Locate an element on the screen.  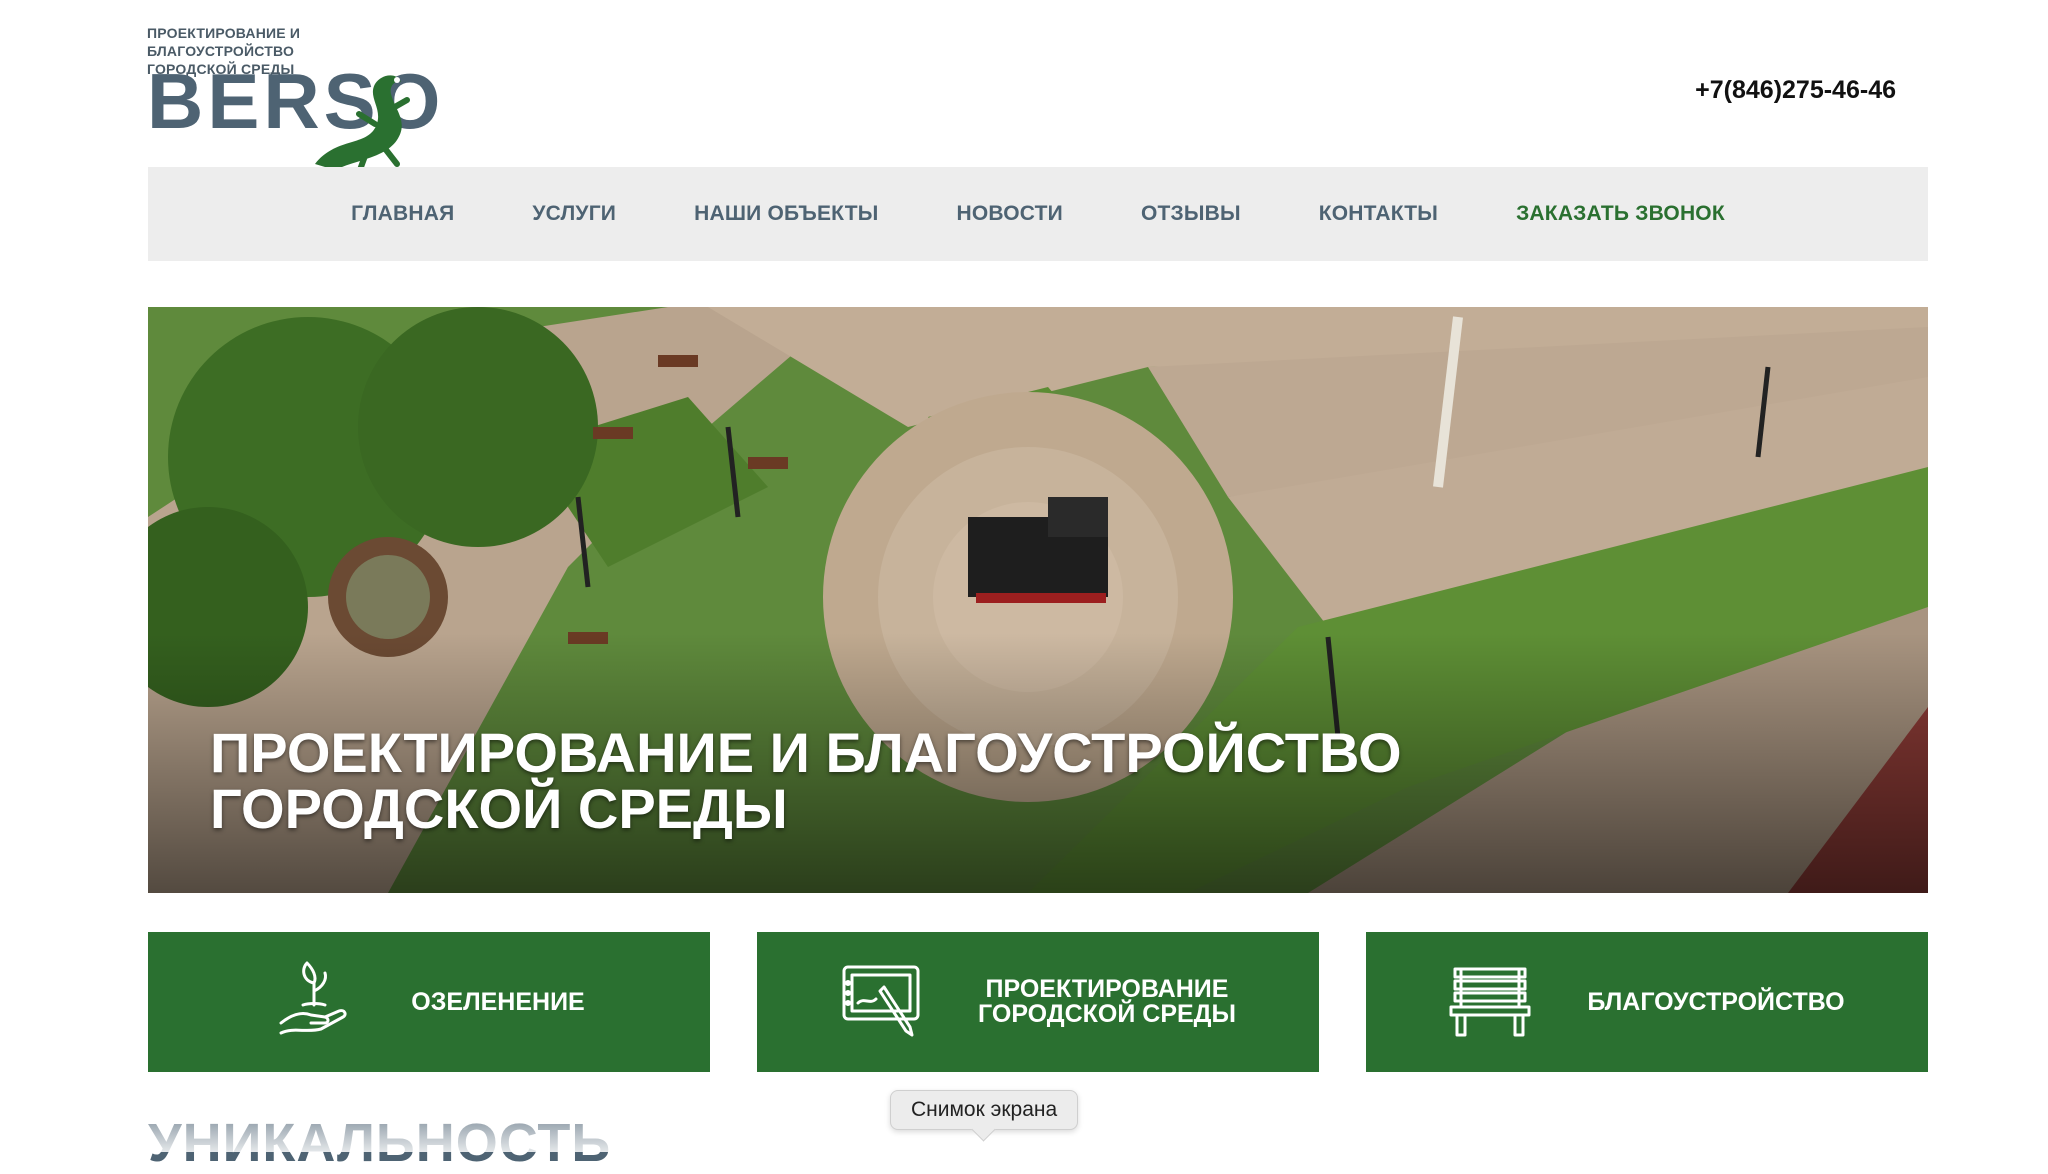
bench-icon is located at coordinates (1490, 1002).